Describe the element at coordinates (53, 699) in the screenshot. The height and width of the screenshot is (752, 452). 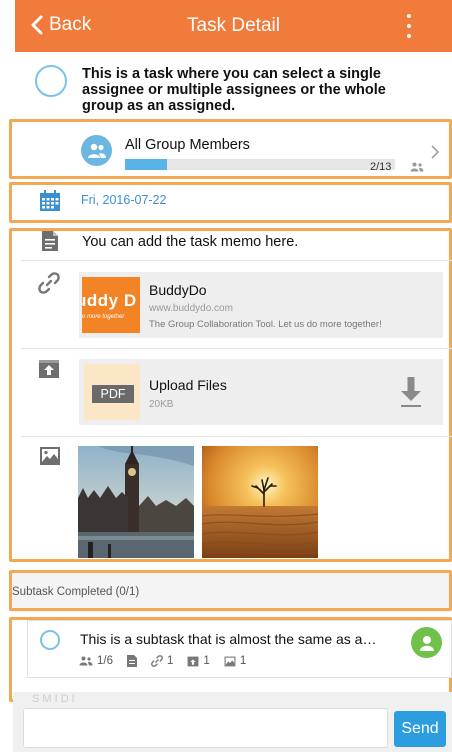
I see `footer-hint-text: S M I D l` at that location.